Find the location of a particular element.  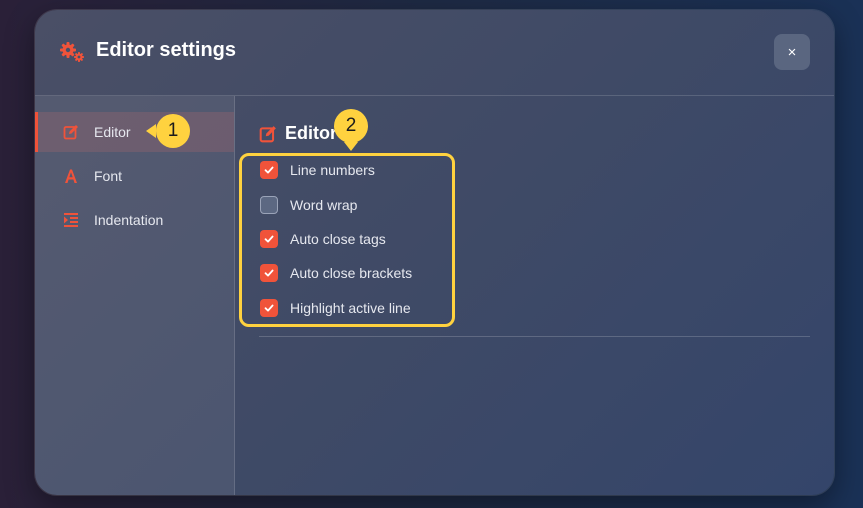

sidebar-item-label: Font is located at coordinates (108, 176).